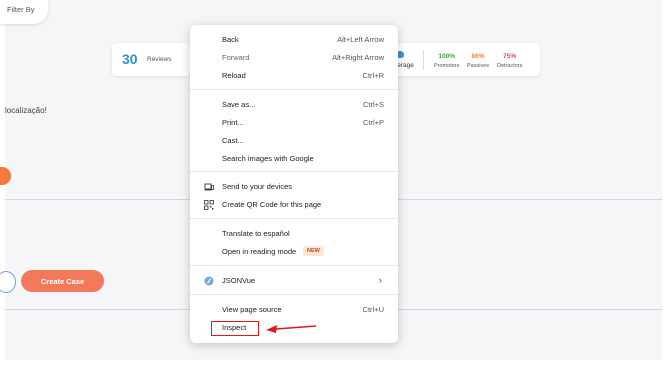 This screenshot has height=369, width=665. I want to click on menu-item-shortcut: Ctrl+U, so click(373, 309).